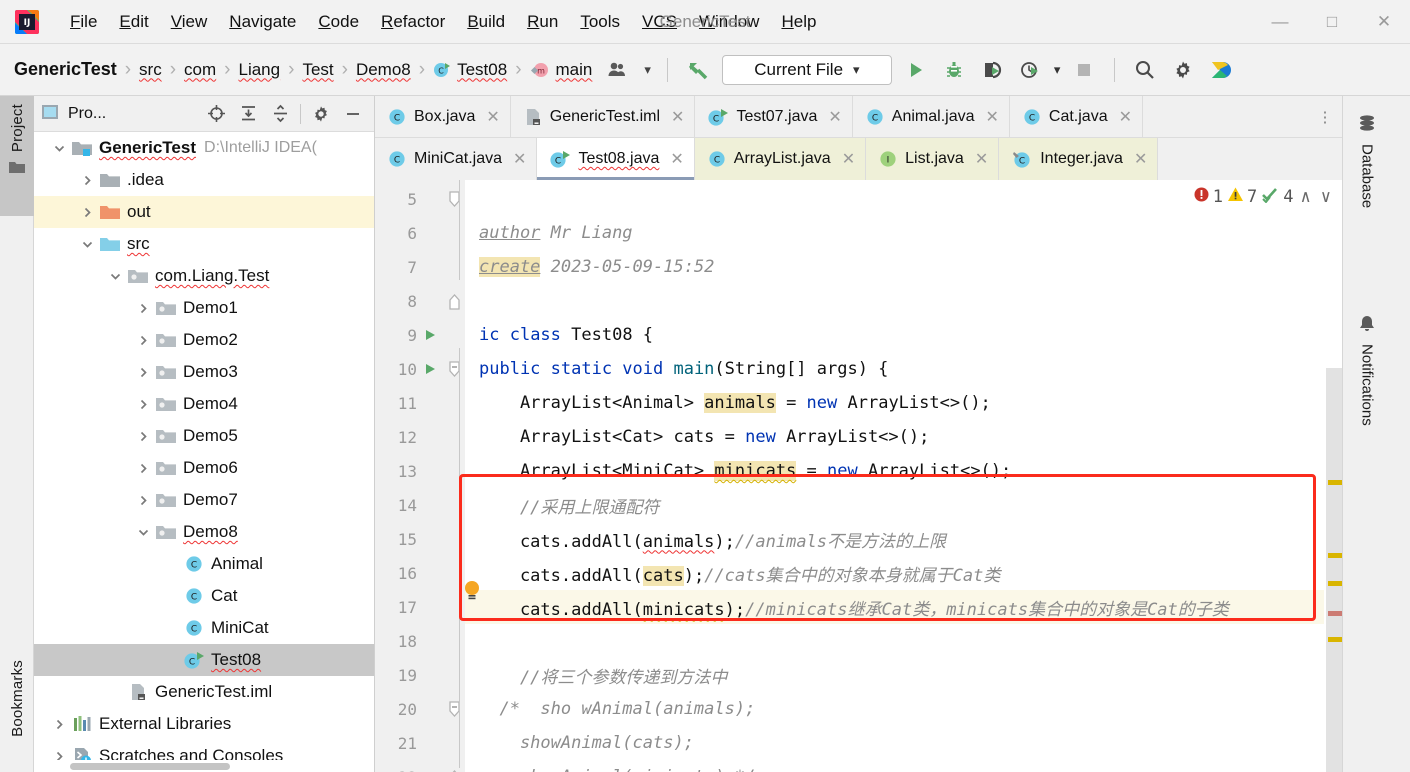 Image resolution: width=1410 pixels, height=772 pixels. Describe the element at coordinates (17, 156) in the screenshot. I see `sidebar-item-project: Project` at that location.